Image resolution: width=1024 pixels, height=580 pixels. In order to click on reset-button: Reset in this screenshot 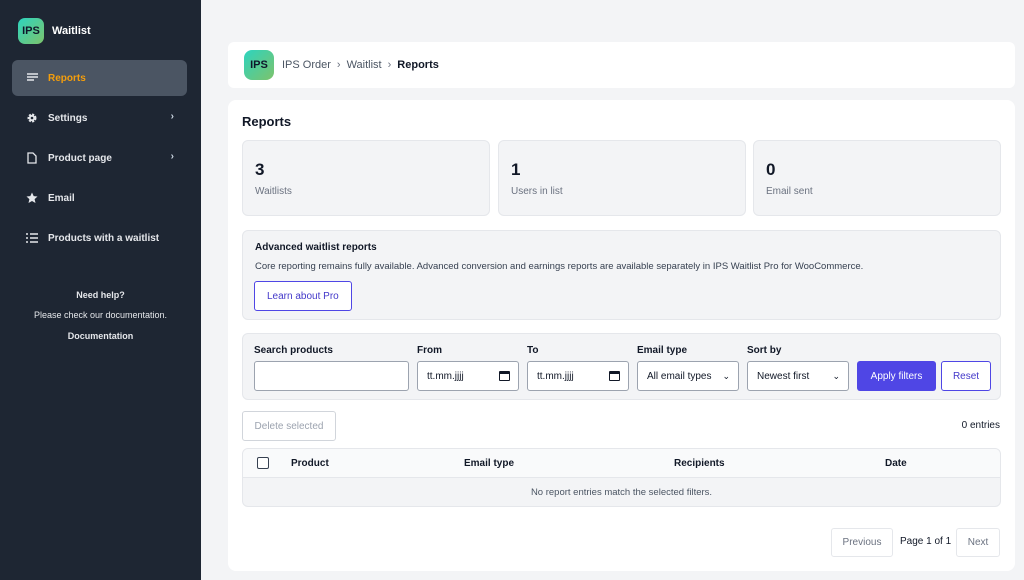, I will do `click(966, 376)`.